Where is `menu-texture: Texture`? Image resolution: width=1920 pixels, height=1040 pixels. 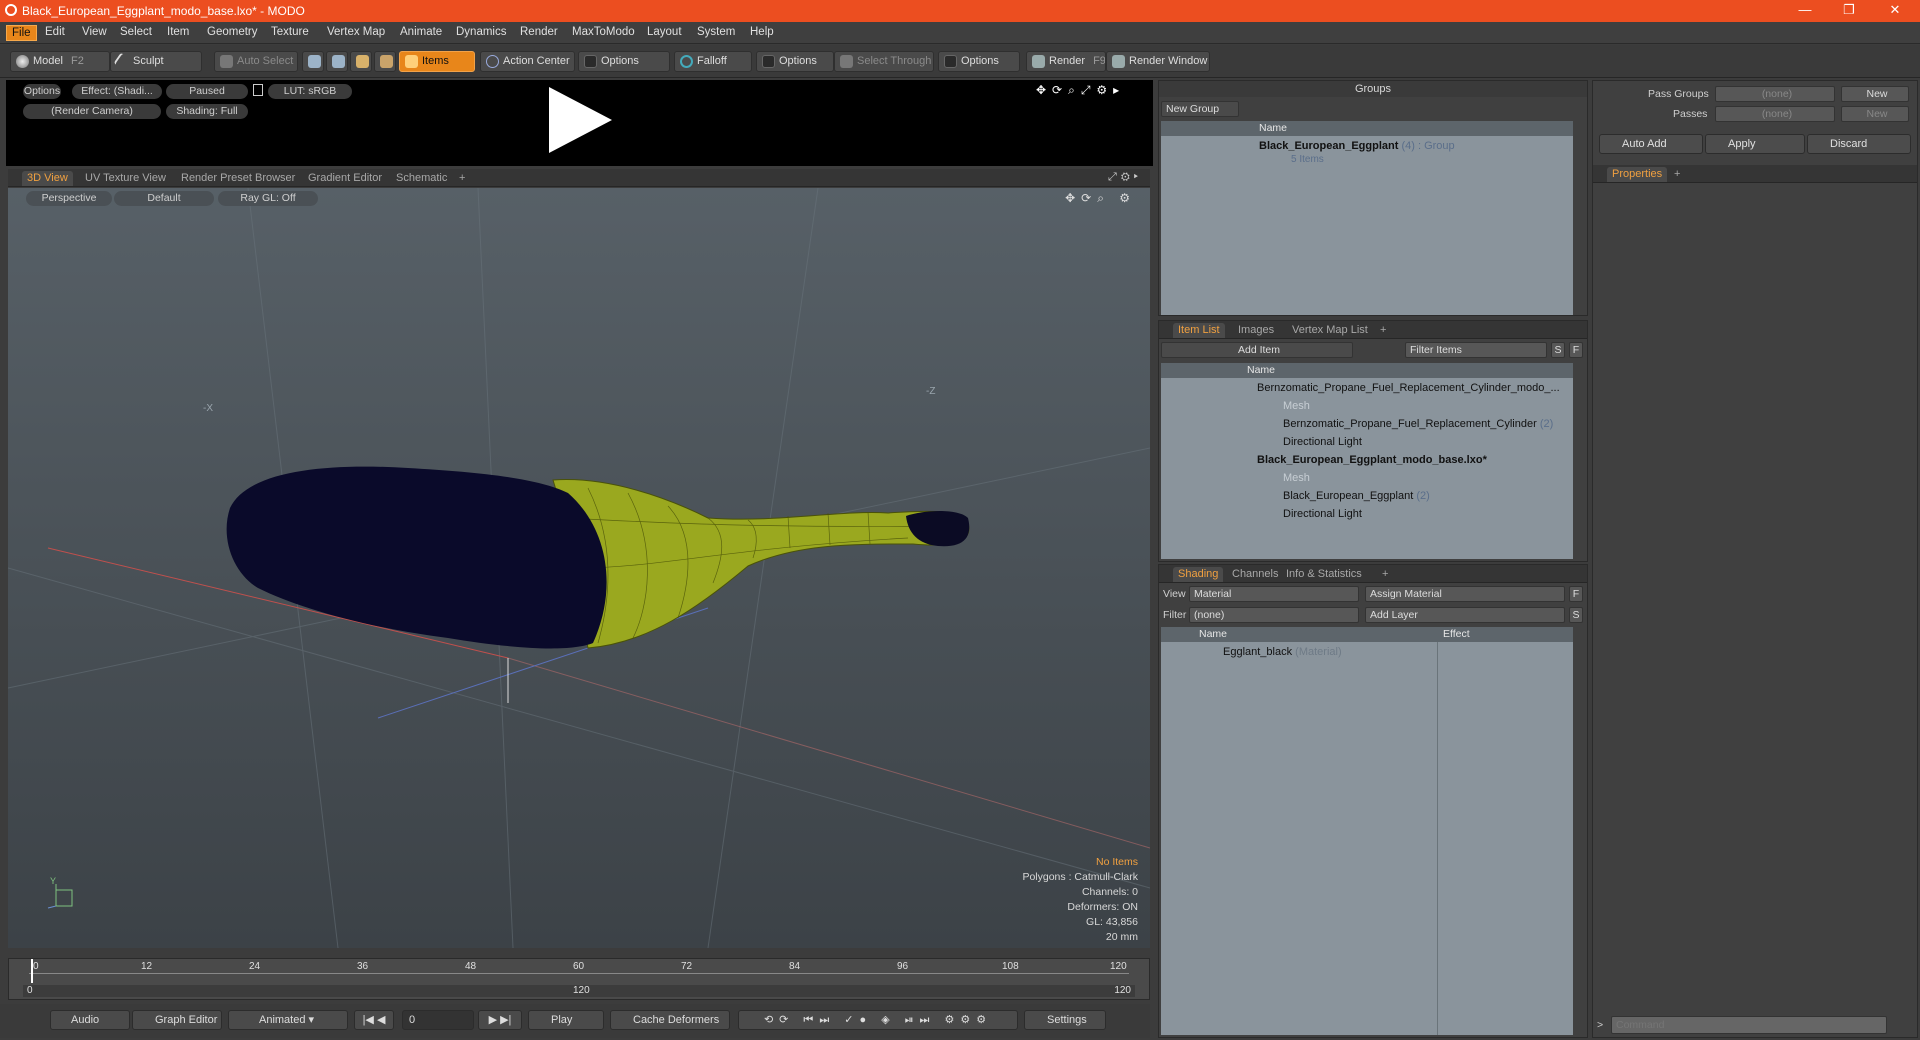 menu-texture: Texture is located at coordinates (290, 32).